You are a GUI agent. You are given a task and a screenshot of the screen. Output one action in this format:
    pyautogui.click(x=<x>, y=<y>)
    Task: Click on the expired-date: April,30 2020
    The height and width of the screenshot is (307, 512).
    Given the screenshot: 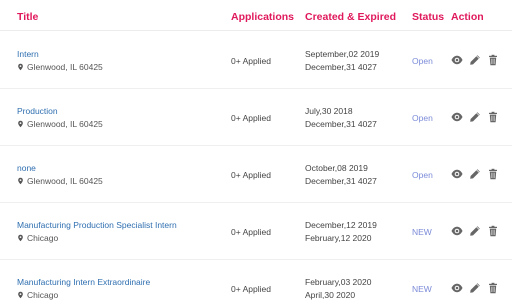 What is the action you would take?
    pyautogui.click(x=330, y=295)
    